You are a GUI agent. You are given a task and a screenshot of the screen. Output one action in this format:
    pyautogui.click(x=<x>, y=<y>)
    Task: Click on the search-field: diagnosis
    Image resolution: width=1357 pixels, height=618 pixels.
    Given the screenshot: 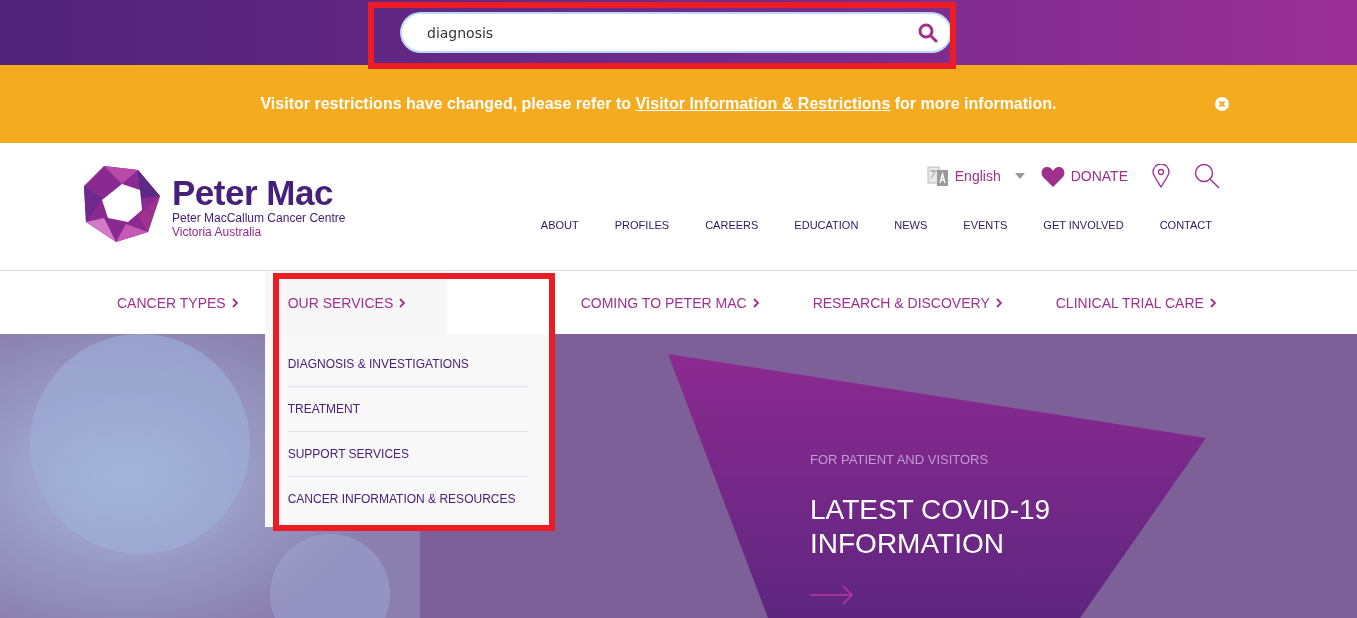 What is the action you would take?
    pyautogui.click(x=676, y=32)
    